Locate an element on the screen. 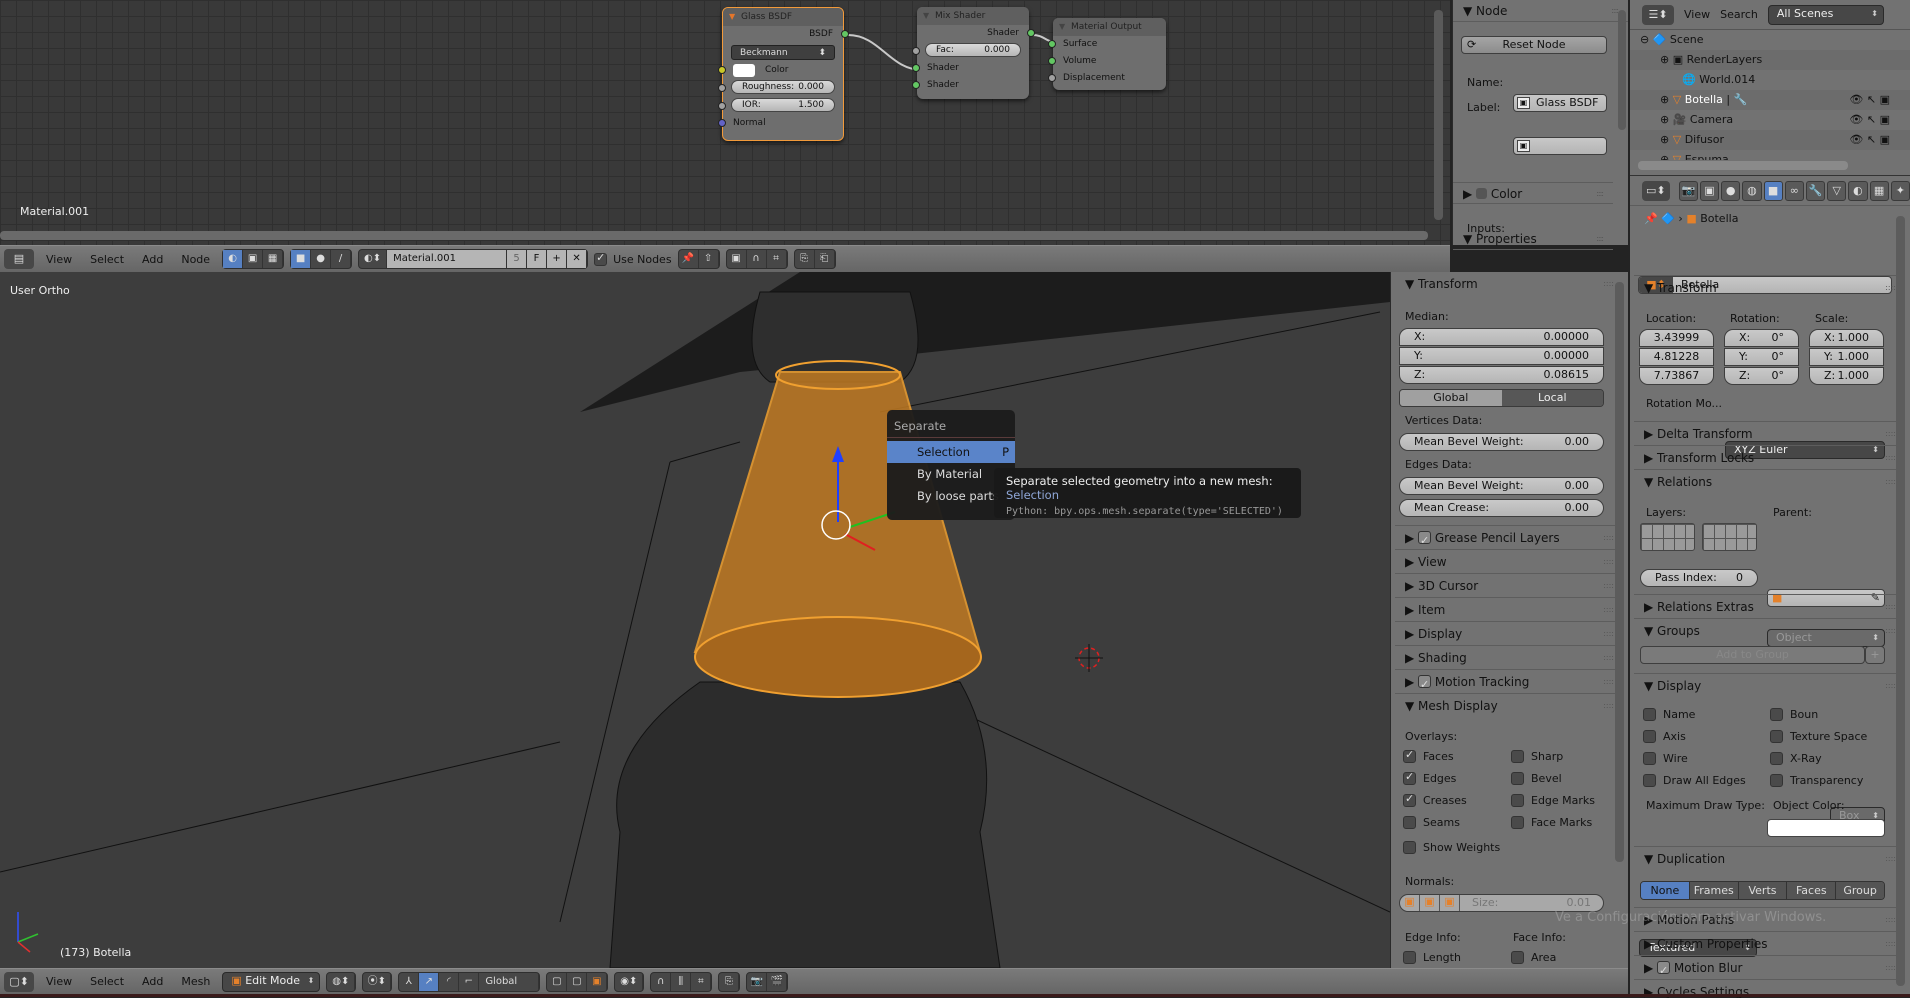 This screenshot has width=1910, height=998. motion-paths-section: ▶ Motion Paths:::: is located at coordinates (1768, 919).